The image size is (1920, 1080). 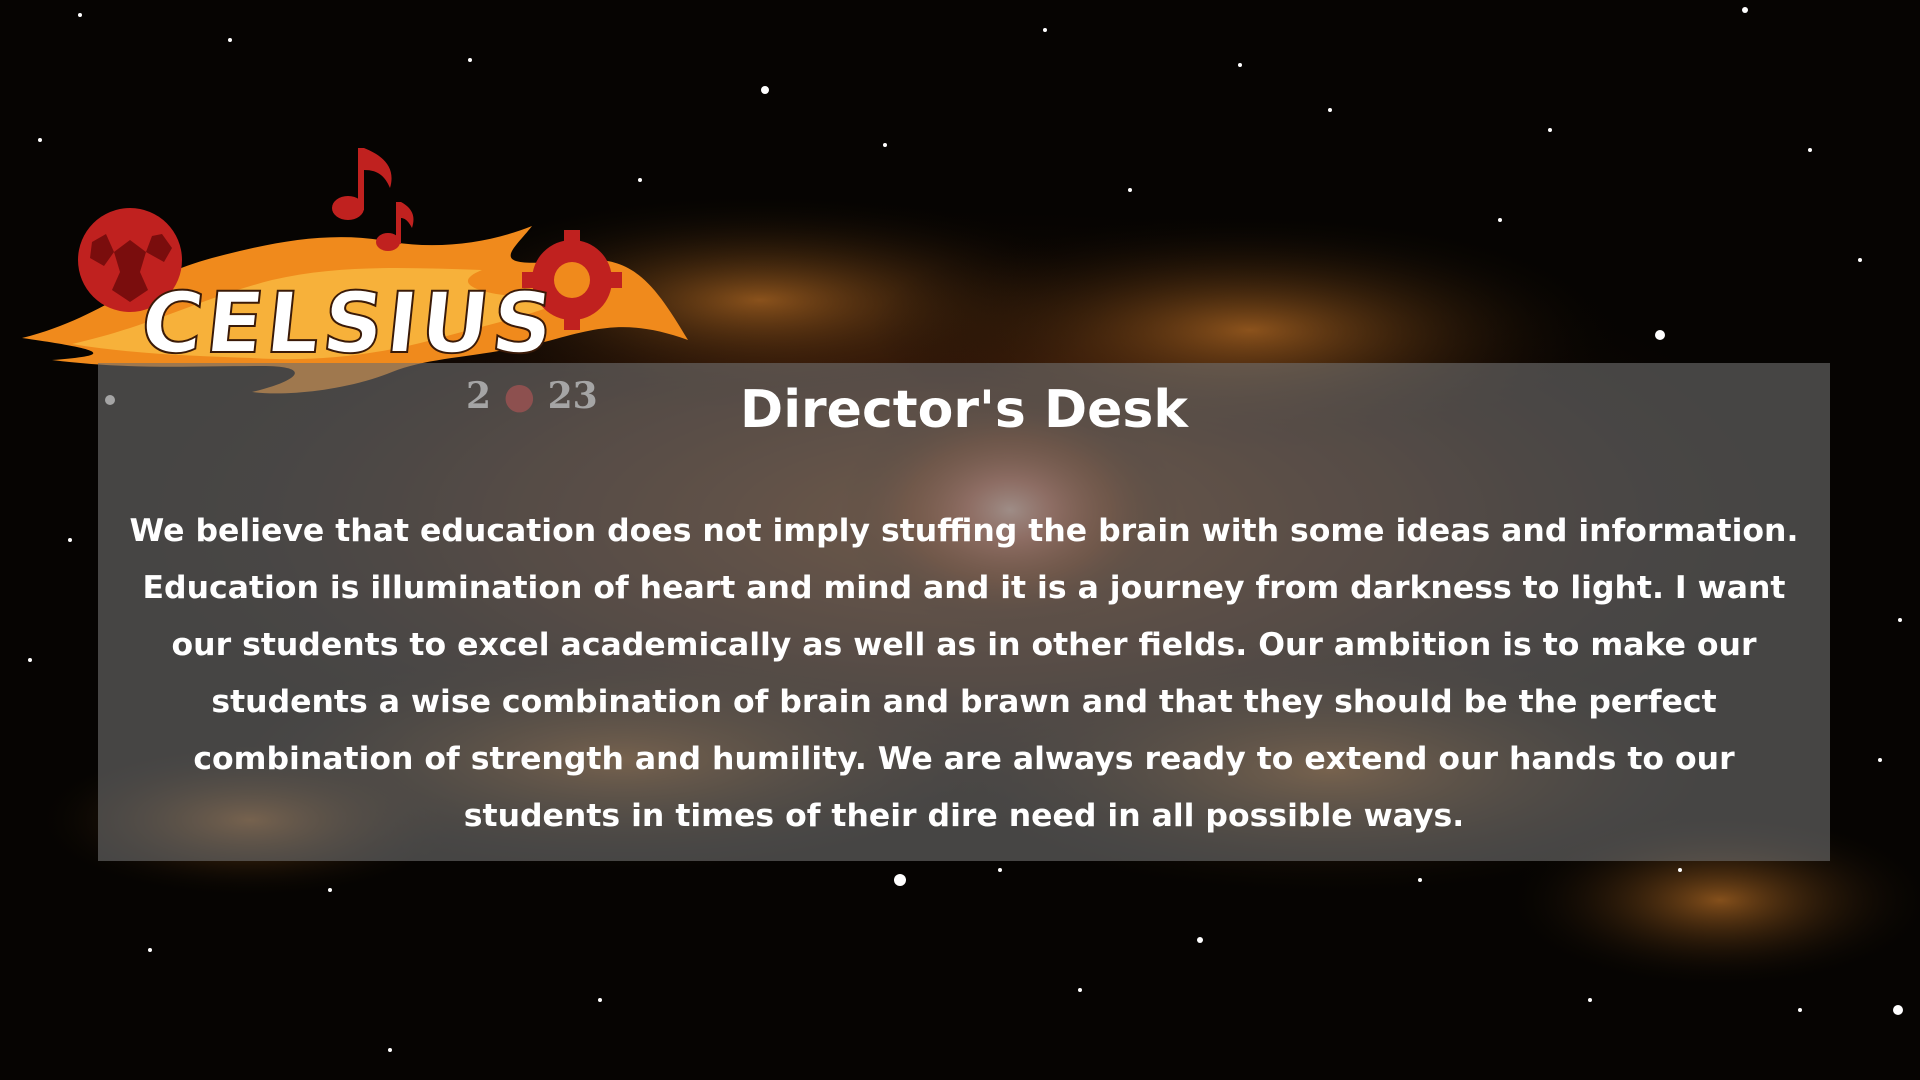 What do you see at coordinates (964, 410) in the screenshot?
I see `panel-title: Director's Desk` at bounding box center [964, 410].